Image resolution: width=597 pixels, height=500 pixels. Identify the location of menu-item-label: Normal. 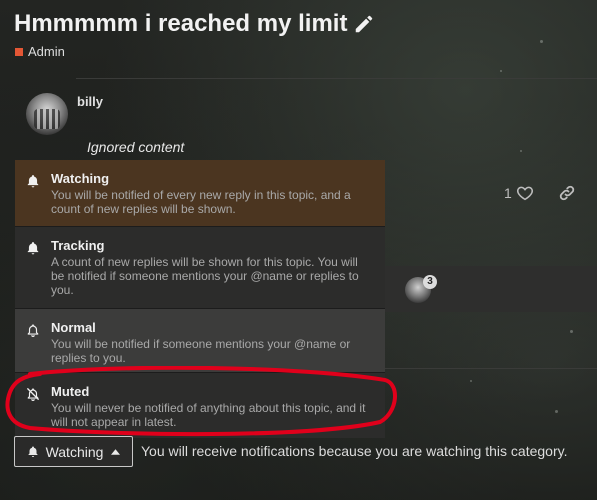
(73, 327).